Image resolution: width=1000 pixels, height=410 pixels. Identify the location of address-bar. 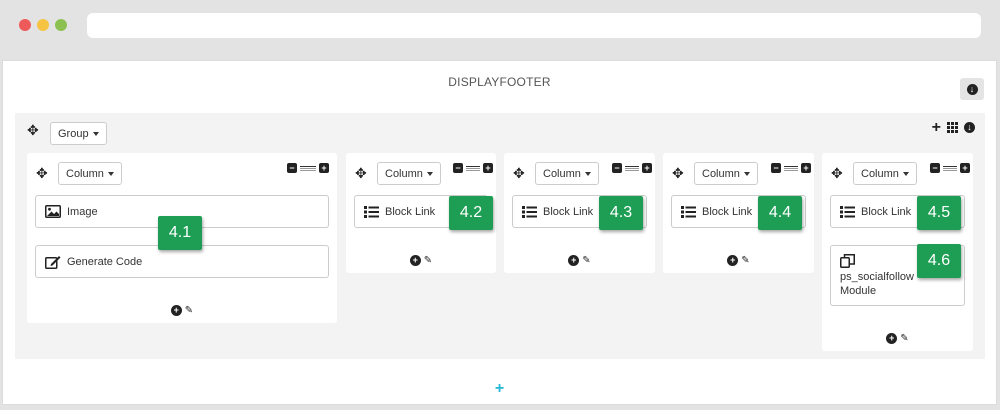
(534, 25).